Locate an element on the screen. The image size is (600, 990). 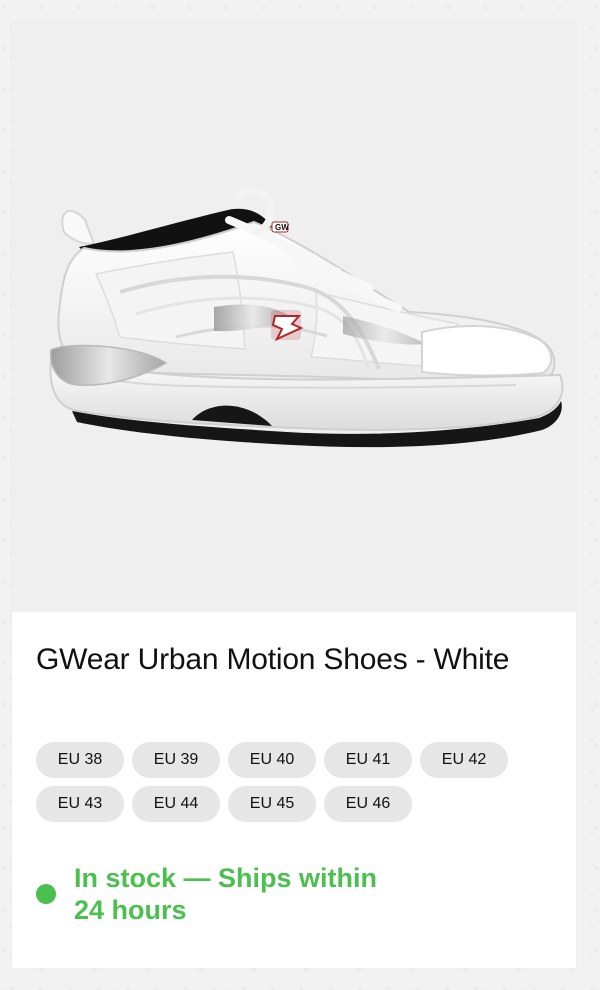
size-chip: EU 43 is located at coordinates (80, 804).